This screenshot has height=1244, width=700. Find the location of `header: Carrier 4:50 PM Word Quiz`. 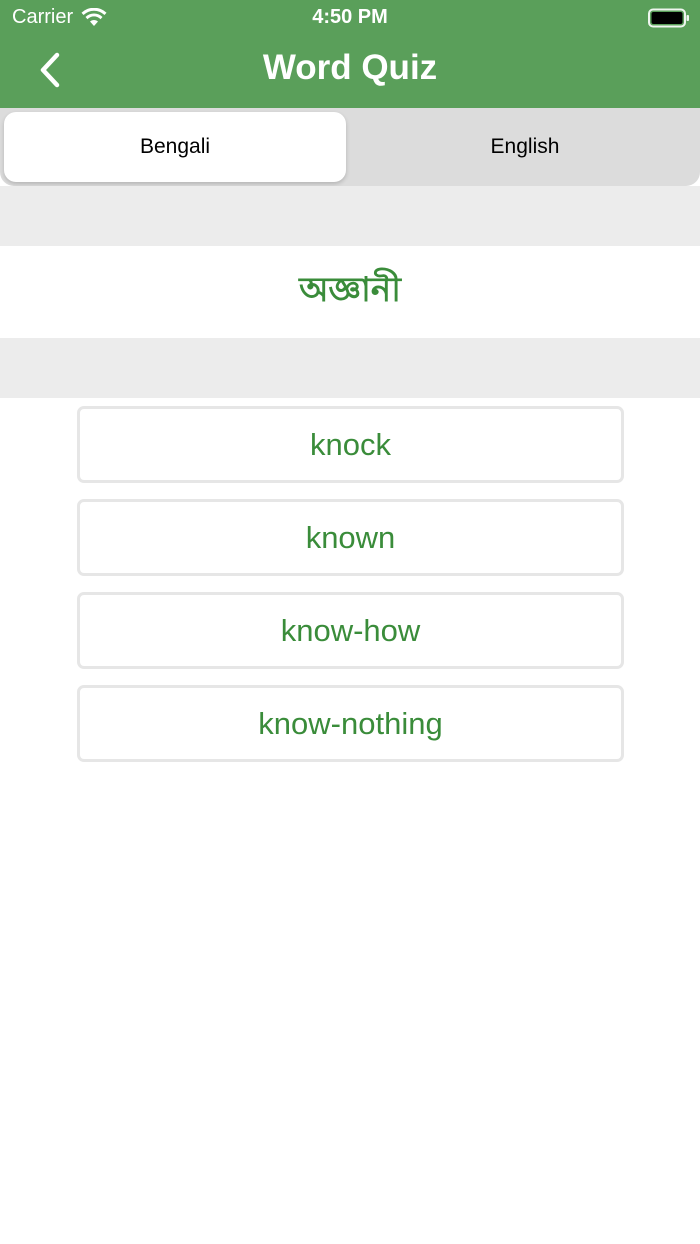

header: Carrier 4:50 PM Word Quiz is located at coordinates (350, 54).